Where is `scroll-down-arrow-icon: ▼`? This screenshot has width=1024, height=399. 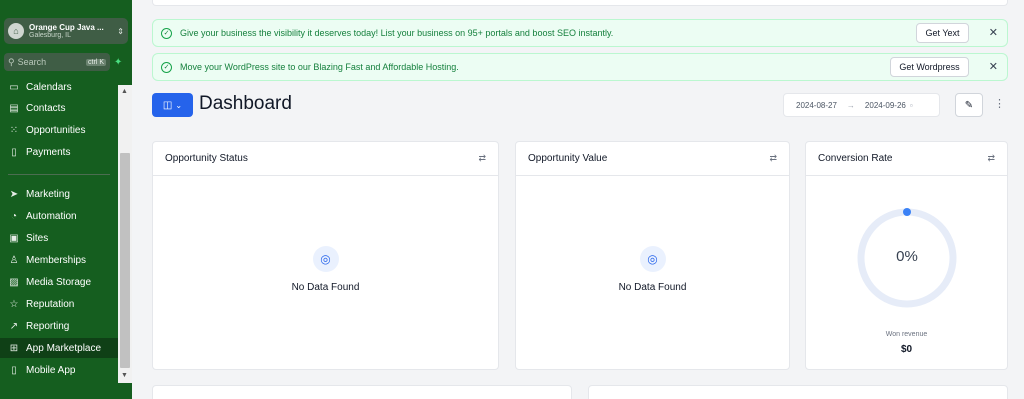 scroll-down-arrow-icon: ▼ is located at coordinates (124, 375).